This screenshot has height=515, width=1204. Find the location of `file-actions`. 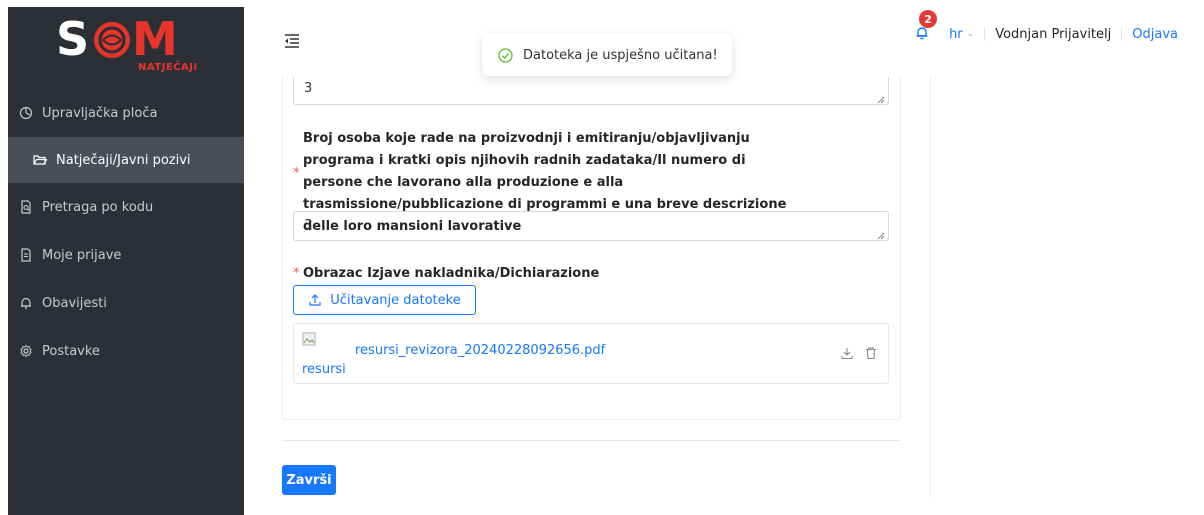

file-actions is located at coordinates (854, 353).